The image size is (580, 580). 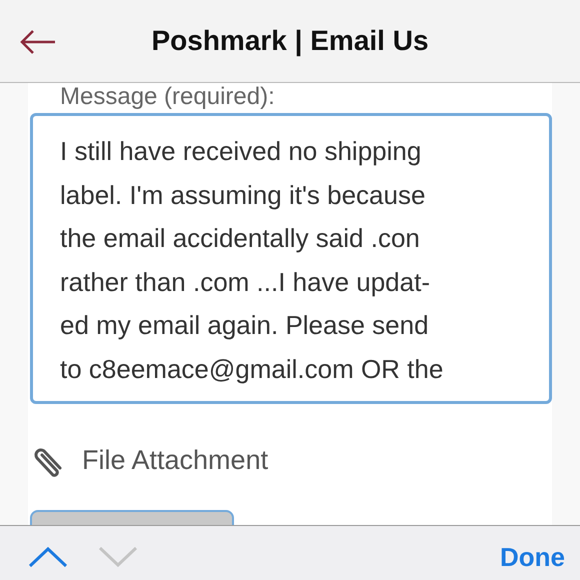 I want to click on field-label: Message (required):, so click(x=167, y=97).